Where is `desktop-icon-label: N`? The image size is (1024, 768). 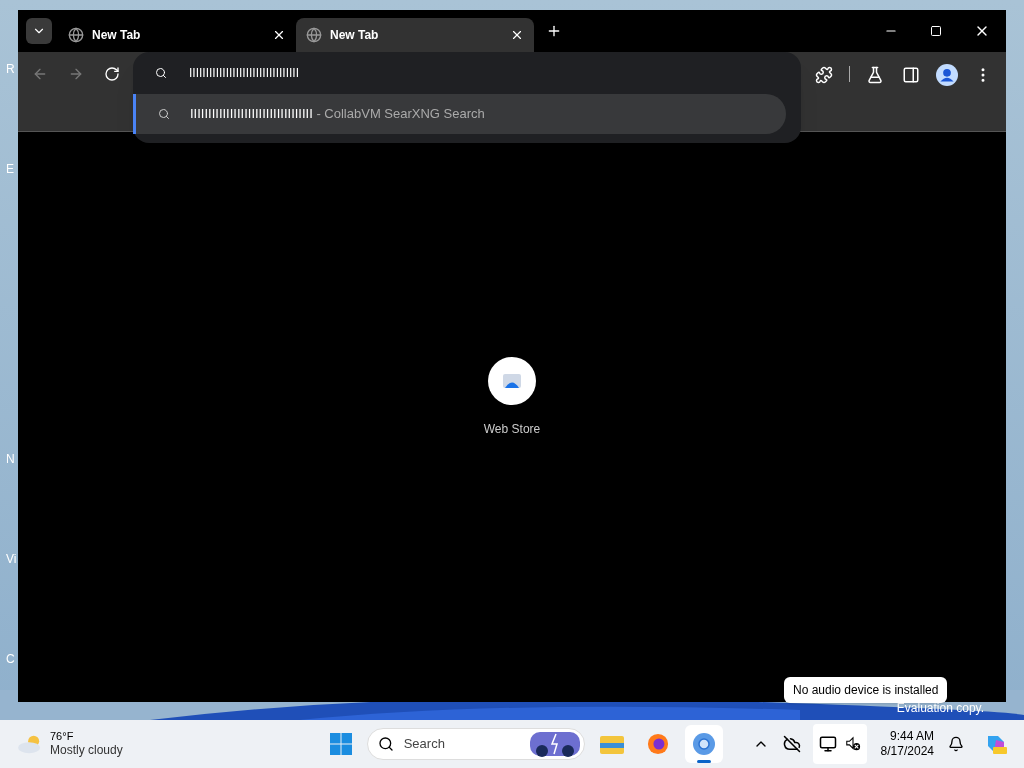
desktop-icon-label: N is located at coordinates (10, 459).